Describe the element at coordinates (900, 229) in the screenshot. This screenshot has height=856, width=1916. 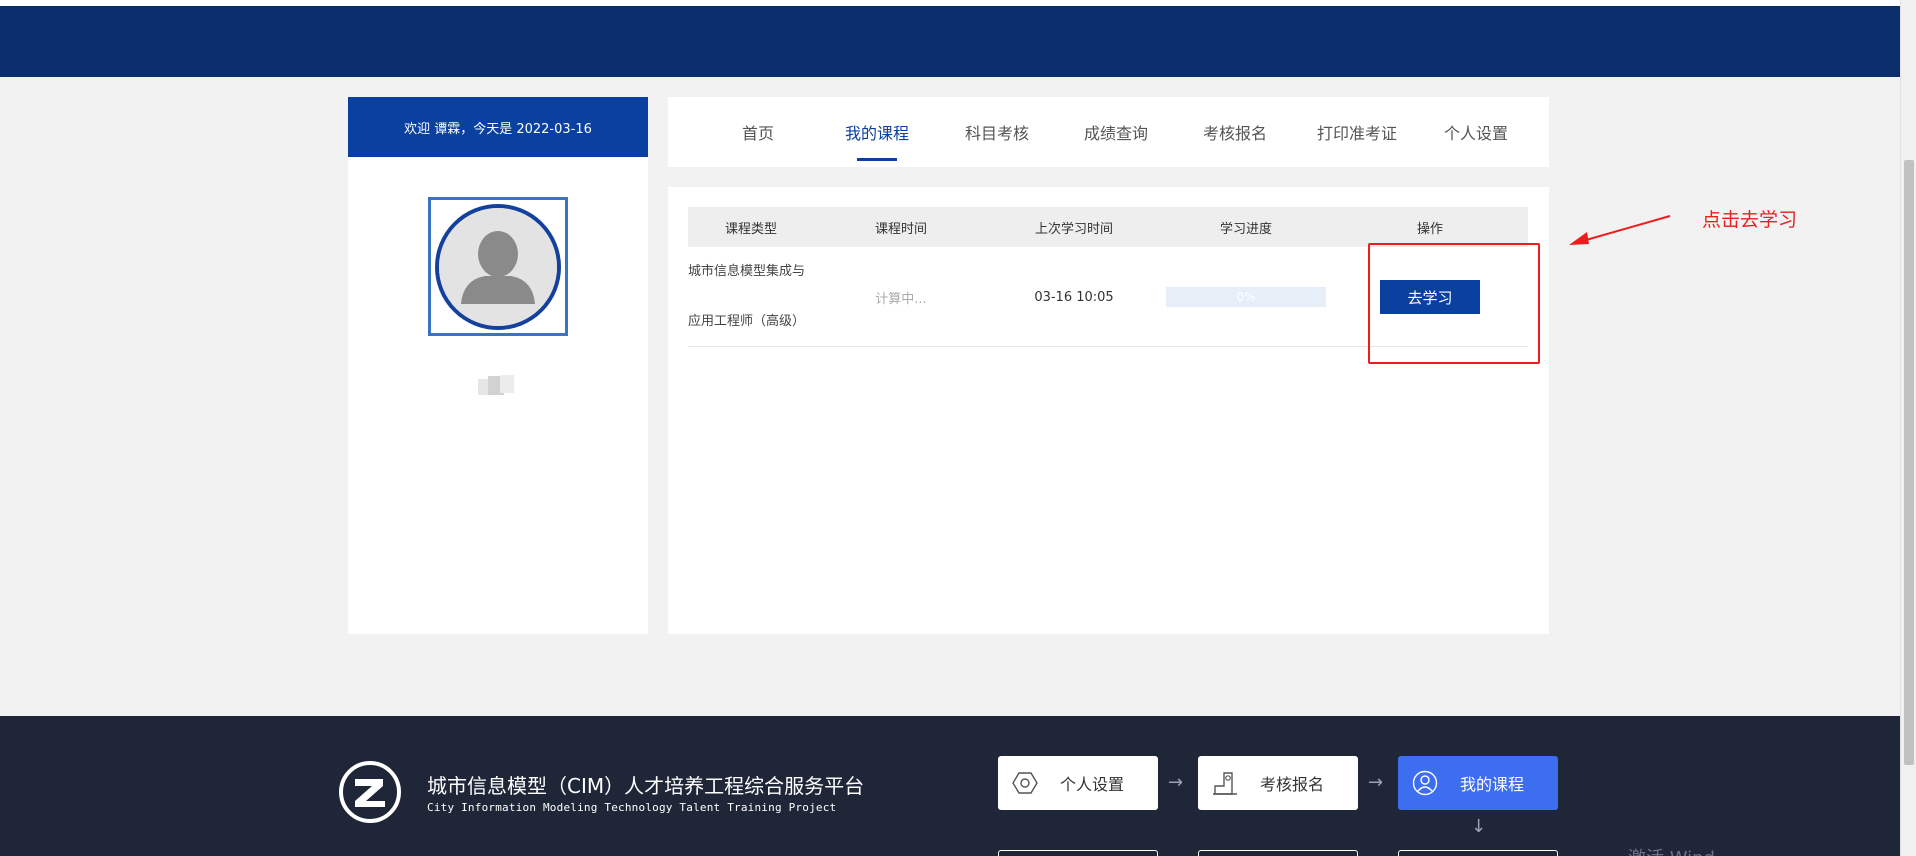
I see `header-course-time: 课程时间` at that location.